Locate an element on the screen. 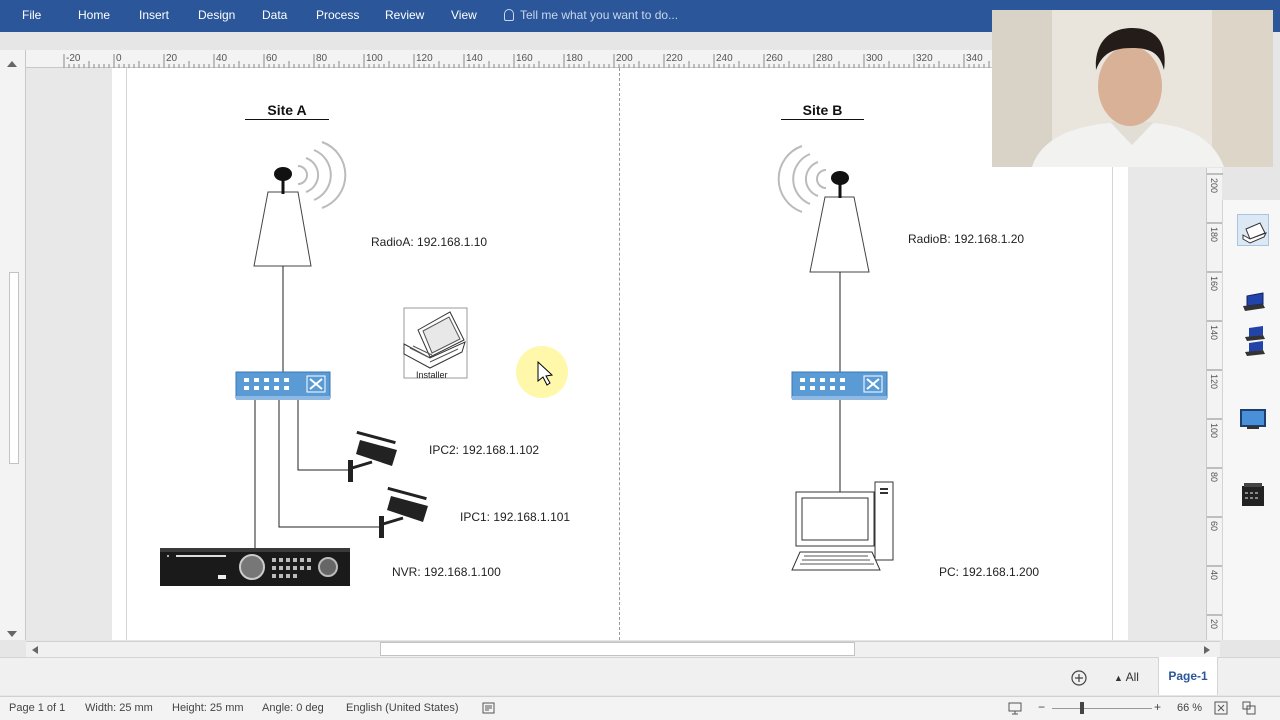 This screenshot has width=1280, height=720. radio-a-tower-icon is located at coordinates (300, 204).